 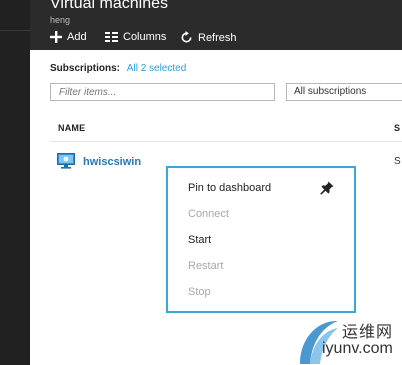 I want to click on subscriptions-filter: Subscriptions: All 2 selected, so click(x=118, y=68).